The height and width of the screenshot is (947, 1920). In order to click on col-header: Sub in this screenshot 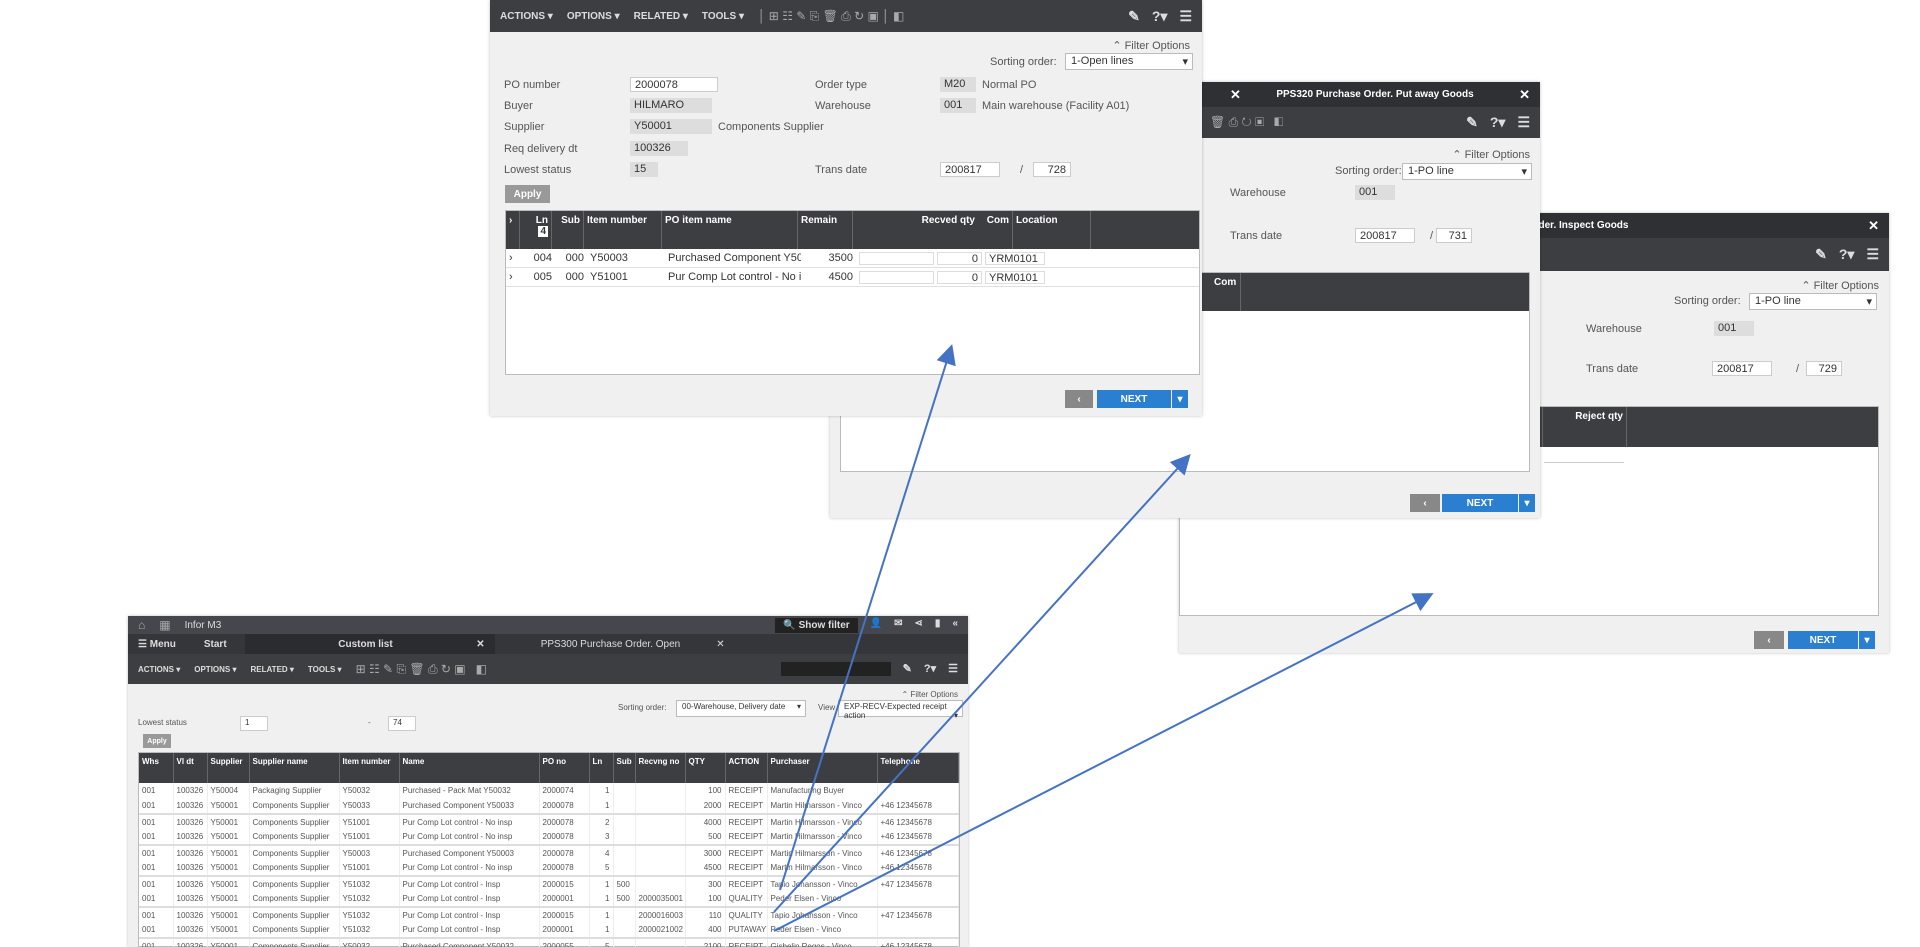, I will do `click(624, 768)`.